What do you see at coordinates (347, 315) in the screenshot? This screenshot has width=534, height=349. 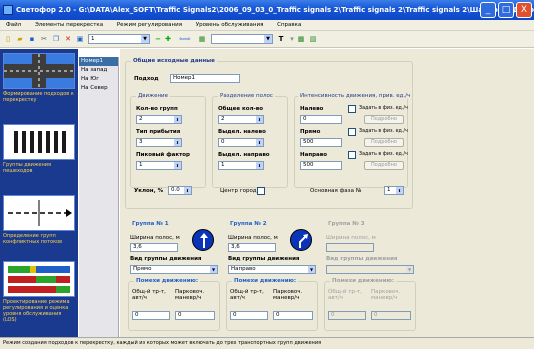 I see `group3-trucks-input: 0` at bounding box center [347, 315].